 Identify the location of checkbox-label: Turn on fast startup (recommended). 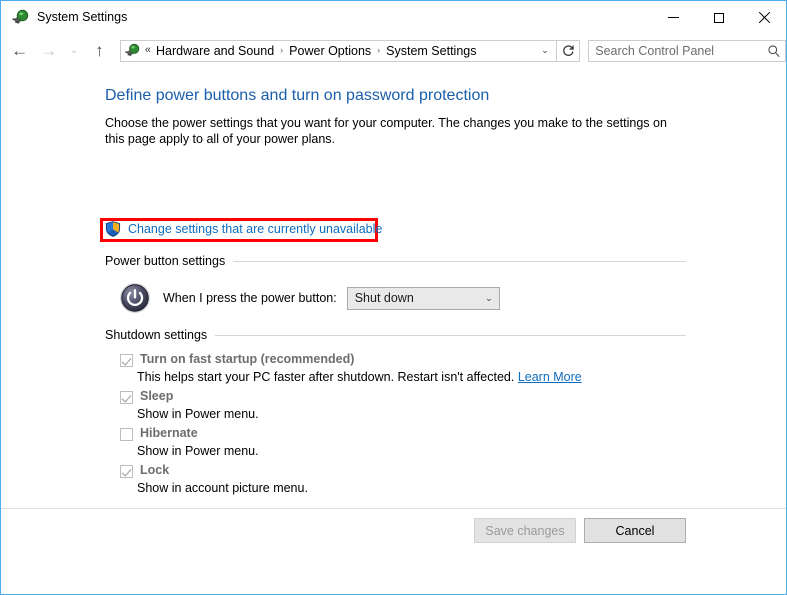
(247, 359).